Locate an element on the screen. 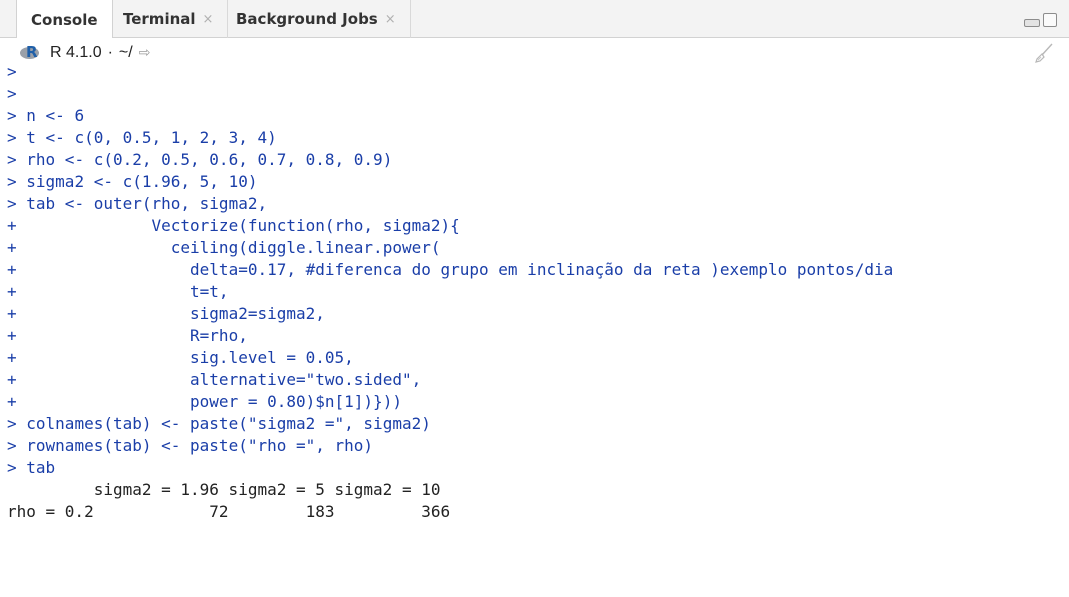  tab-terminal-close-icon: × is located at coordinates (208, 19).